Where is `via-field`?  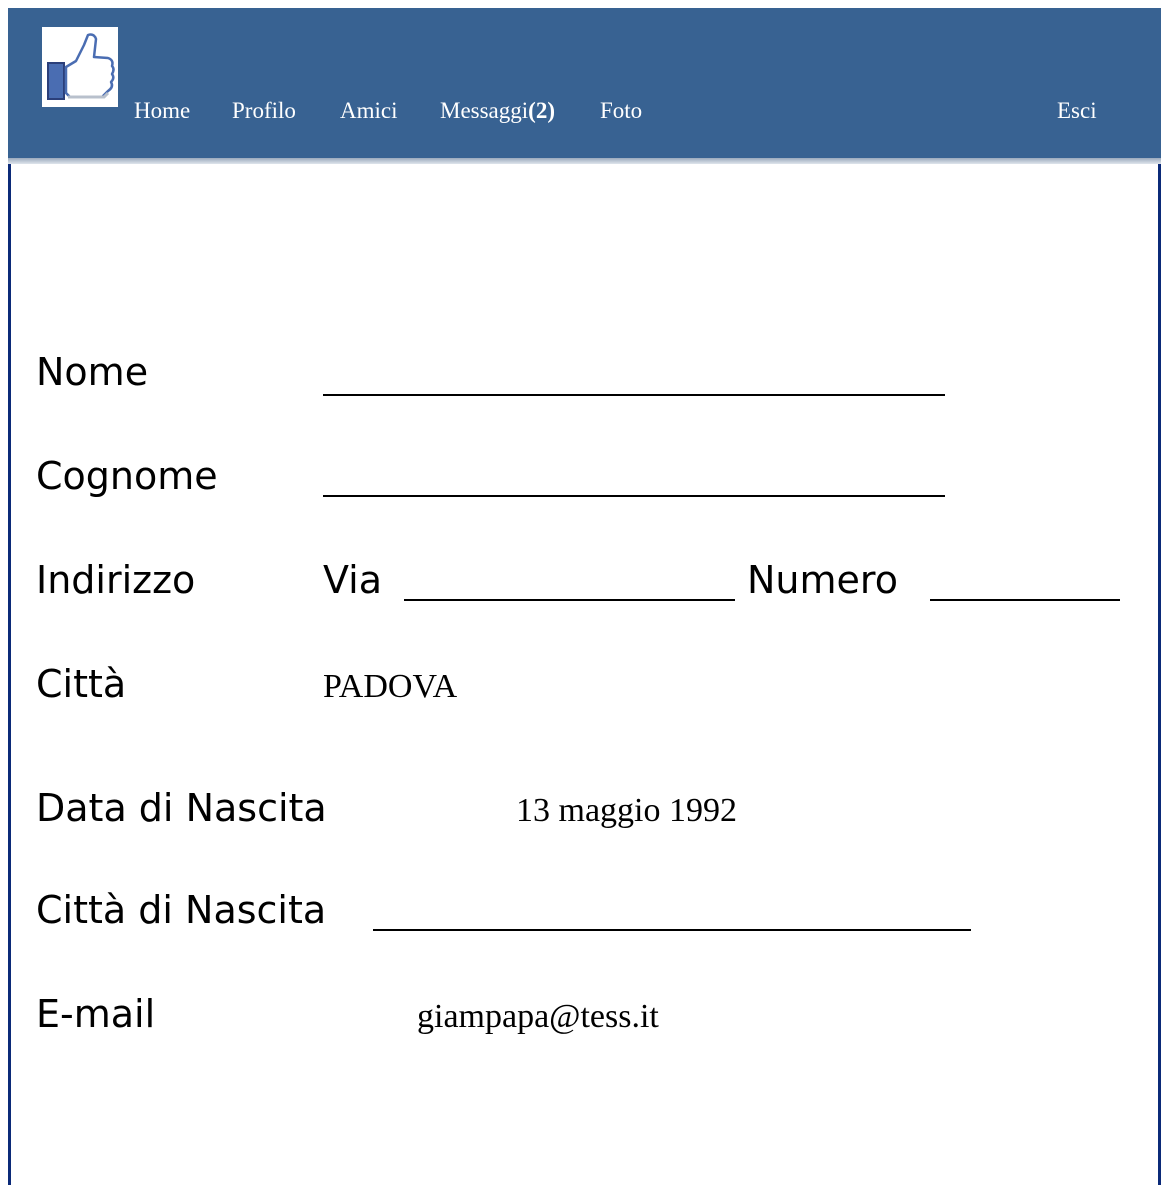 via-field is located at coordinates (569, 600).